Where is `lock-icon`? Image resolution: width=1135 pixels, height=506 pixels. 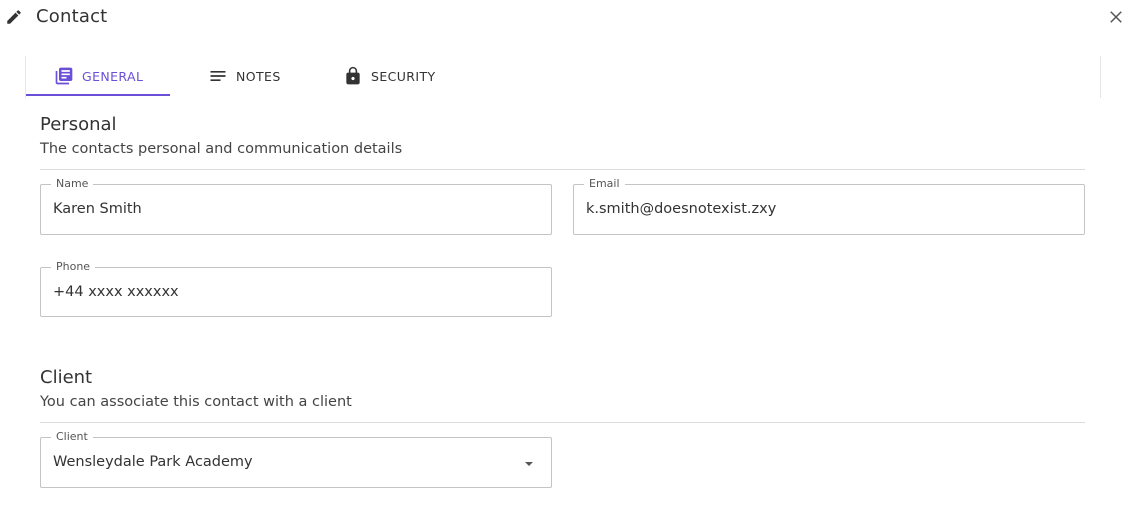 lock-icon is located at coordinates (353, 75).